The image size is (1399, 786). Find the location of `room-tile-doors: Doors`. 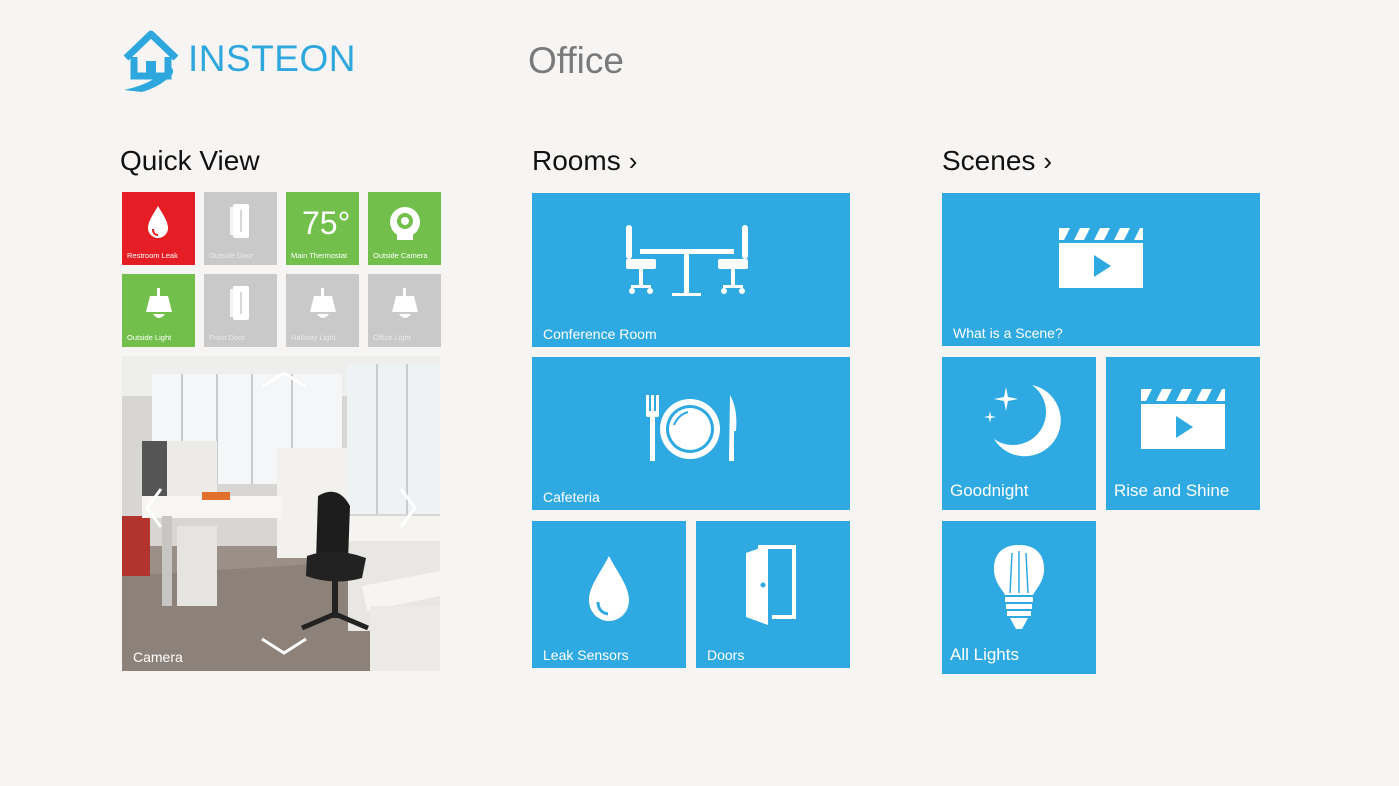

room-tile-doors: Doors is located at coordinates (773, 594).